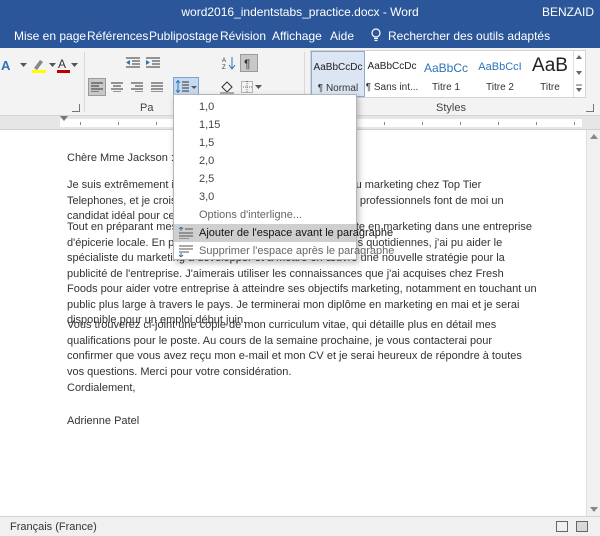  I want to click on font-group-launcher, so click(76, 108).